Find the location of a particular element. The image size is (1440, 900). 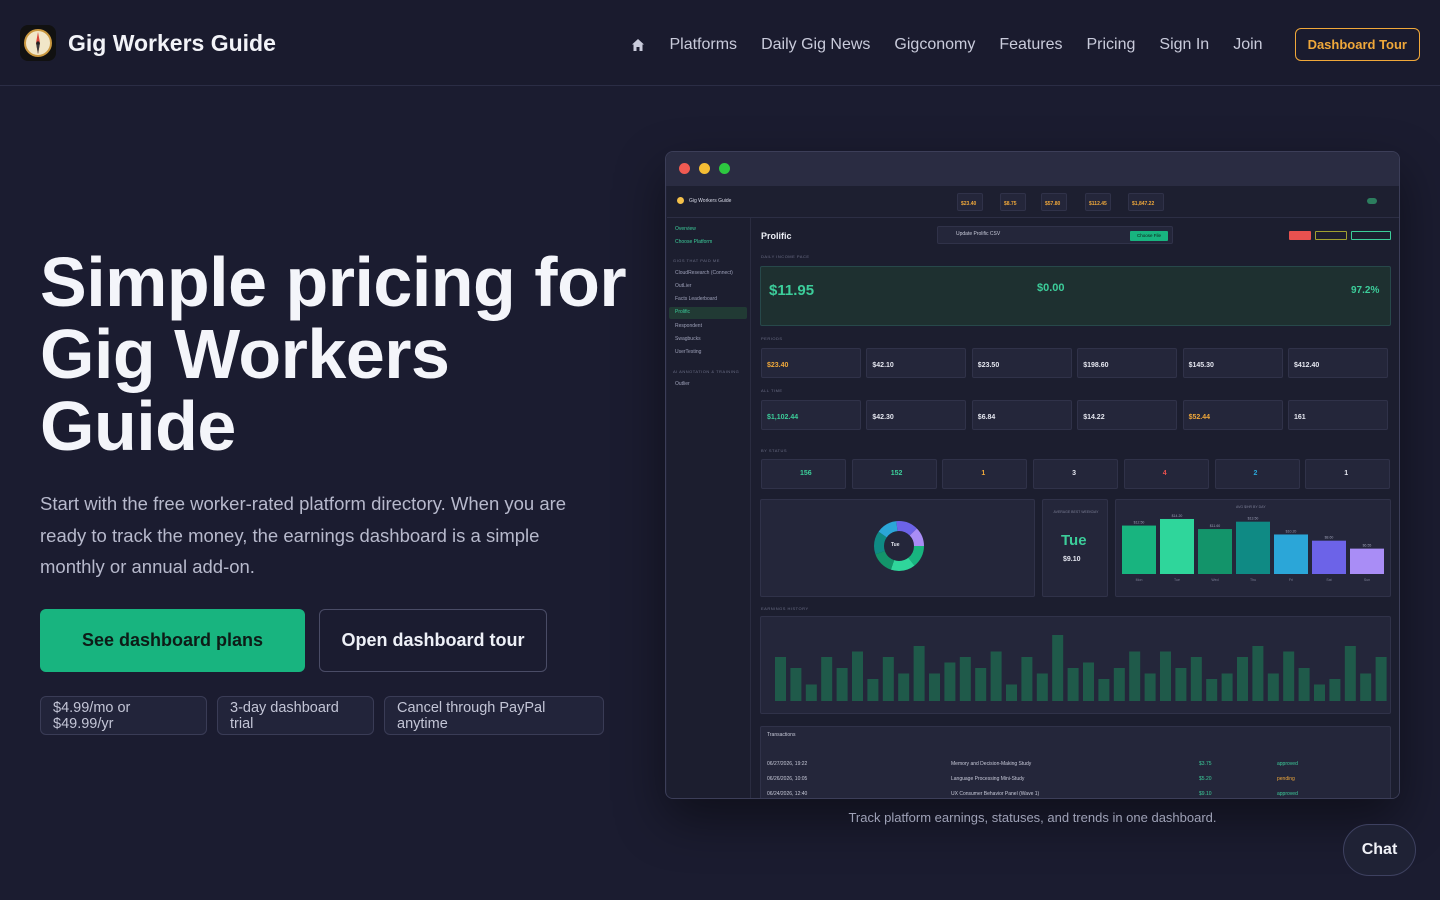

earnings-history-card is located at coordinates (1075, 665).